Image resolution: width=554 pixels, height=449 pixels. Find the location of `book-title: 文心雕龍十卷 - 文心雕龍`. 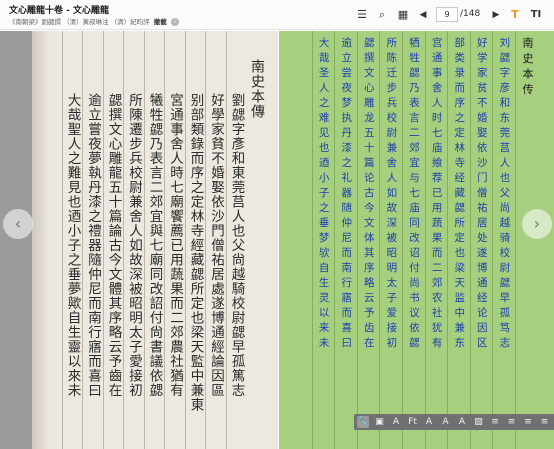

book-title: 文心雕龍十卷 - 文心雕龍 is located at coordinates (59, 11).